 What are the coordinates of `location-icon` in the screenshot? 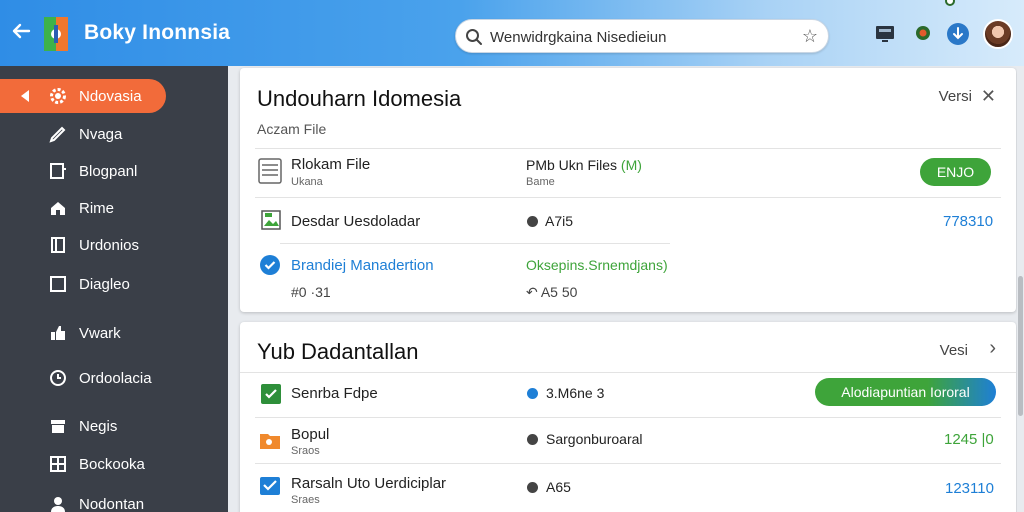 It's located at (923, 34).